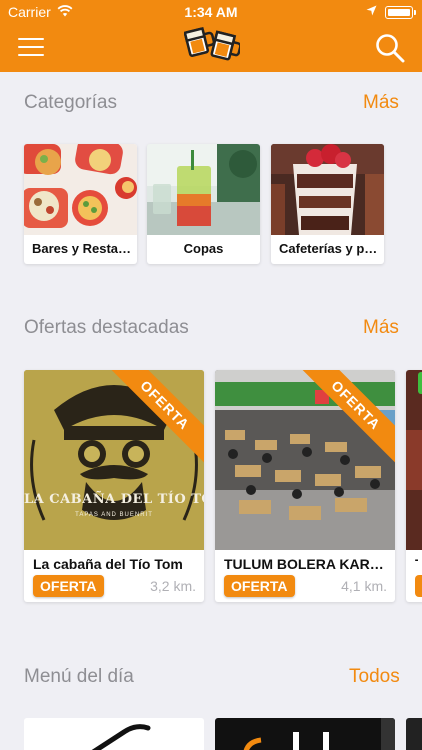 This screenshot has width=422, height=750. I want to click on location-arrow-icon, so click(371, 10).